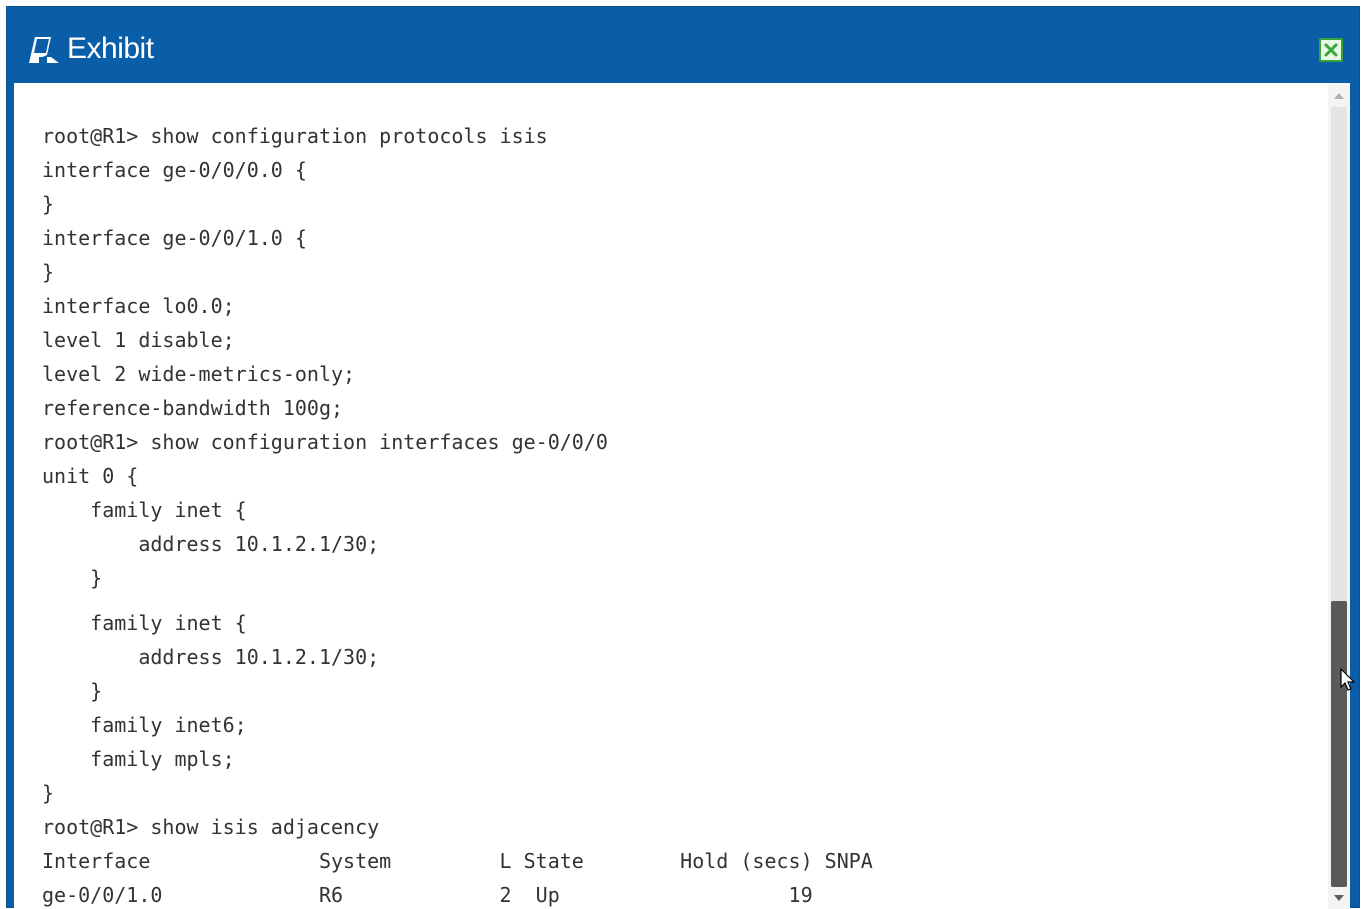 The height and width of the screenshot is (909, 1368). I want to click on terminal-line: level 1 disable;, so click(138, 340).